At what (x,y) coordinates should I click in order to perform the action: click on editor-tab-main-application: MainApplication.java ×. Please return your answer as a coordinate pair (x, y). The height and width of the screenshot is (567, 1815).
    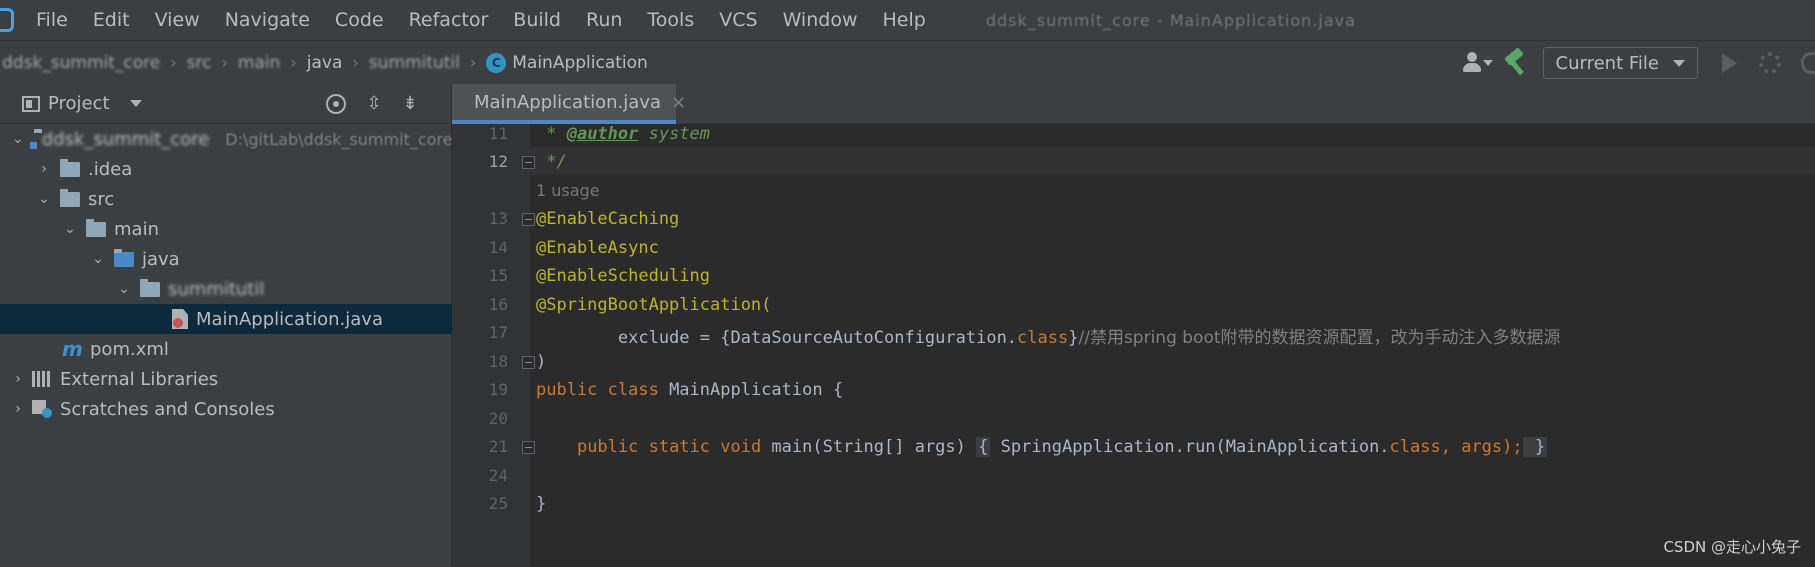
    Looking at the image, I should click on (569, 104).